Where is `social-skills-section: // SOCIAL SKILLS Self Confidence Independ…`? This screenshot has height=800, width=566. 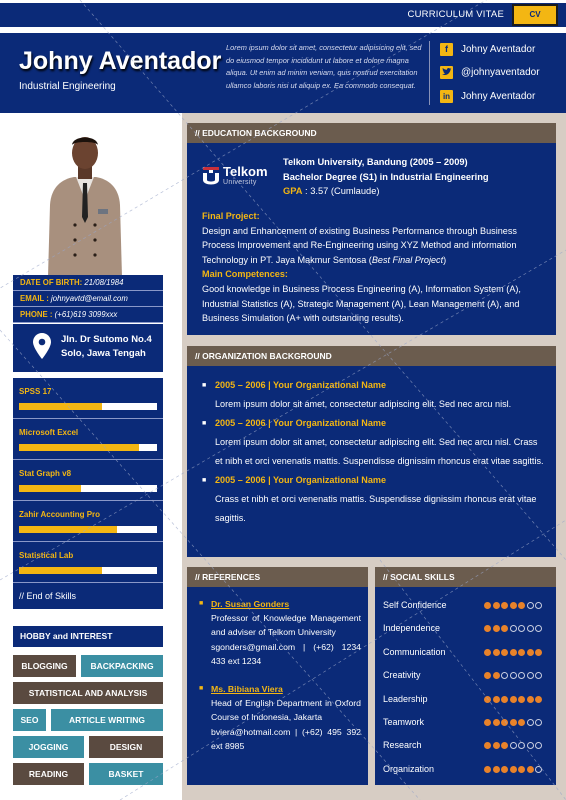
social-skills-section: // SOCIAL SKILLS Self Confidence Independ… is located at coordinates (465, 676).